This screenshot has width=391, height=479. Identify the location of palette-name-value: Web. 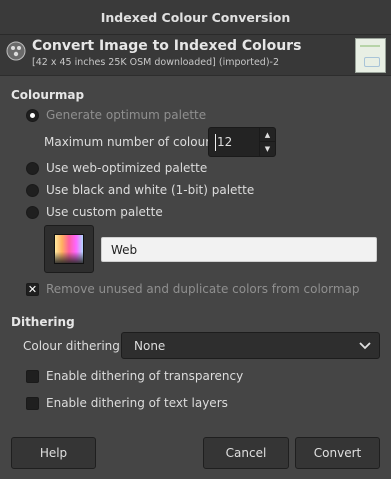
(124, 250).